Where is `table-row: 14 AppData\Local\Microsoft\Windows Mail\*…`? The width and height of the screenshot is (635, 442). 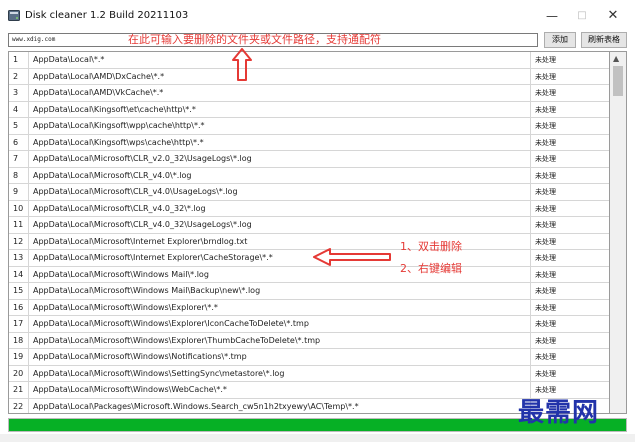 table-row: 14 AppData\Local\Microsoft\Windows Mail\*… is located at coordinates (309, 274).